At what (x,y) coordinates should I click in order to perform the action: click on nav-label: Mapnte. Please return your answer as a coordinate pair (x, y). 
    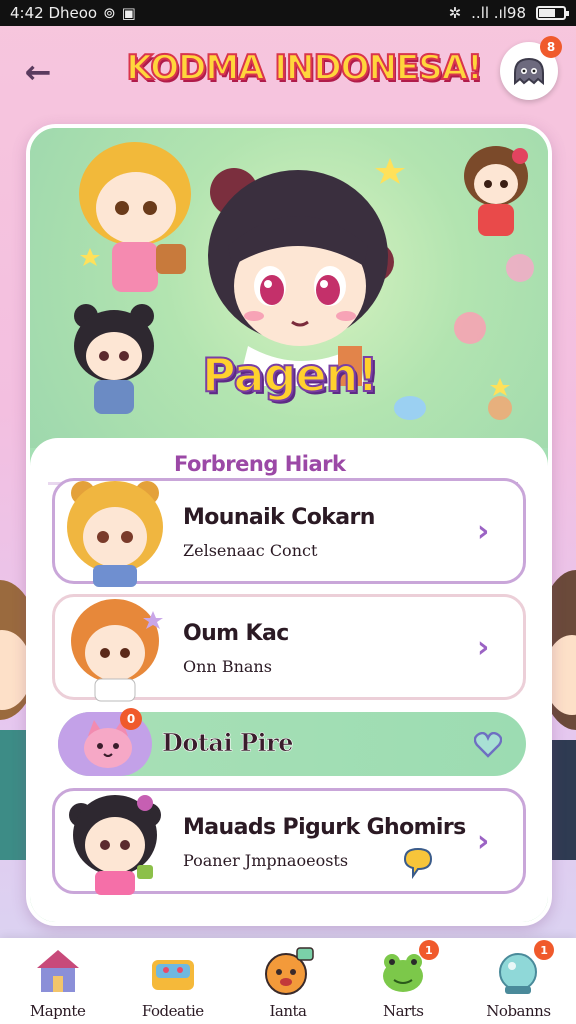
    Looking at the image, I should click on (57, 1011).